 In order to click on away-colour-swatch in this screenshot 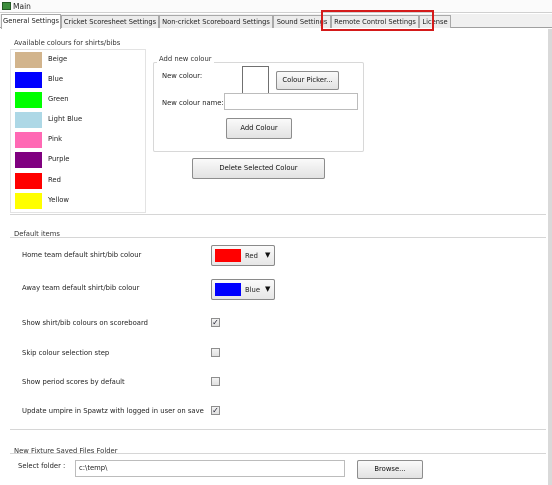, I will do `click(228, 289)`.